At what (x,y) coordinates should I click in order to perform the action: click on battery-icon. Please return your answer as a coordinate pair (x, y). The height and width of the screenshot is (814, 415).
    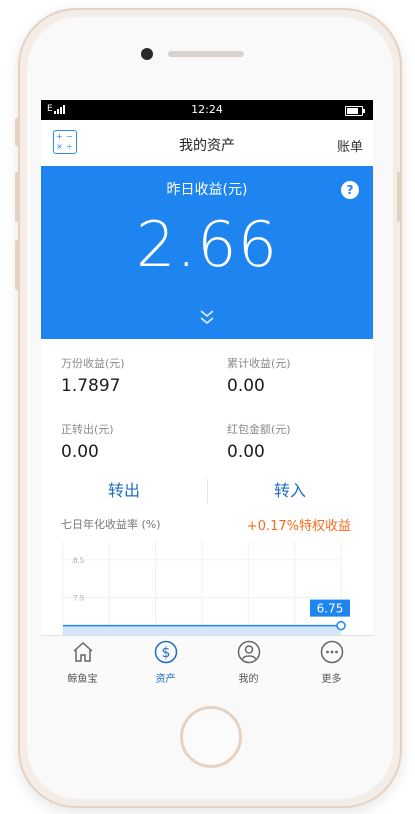
    Looking at the image, I should click on (355, 111).